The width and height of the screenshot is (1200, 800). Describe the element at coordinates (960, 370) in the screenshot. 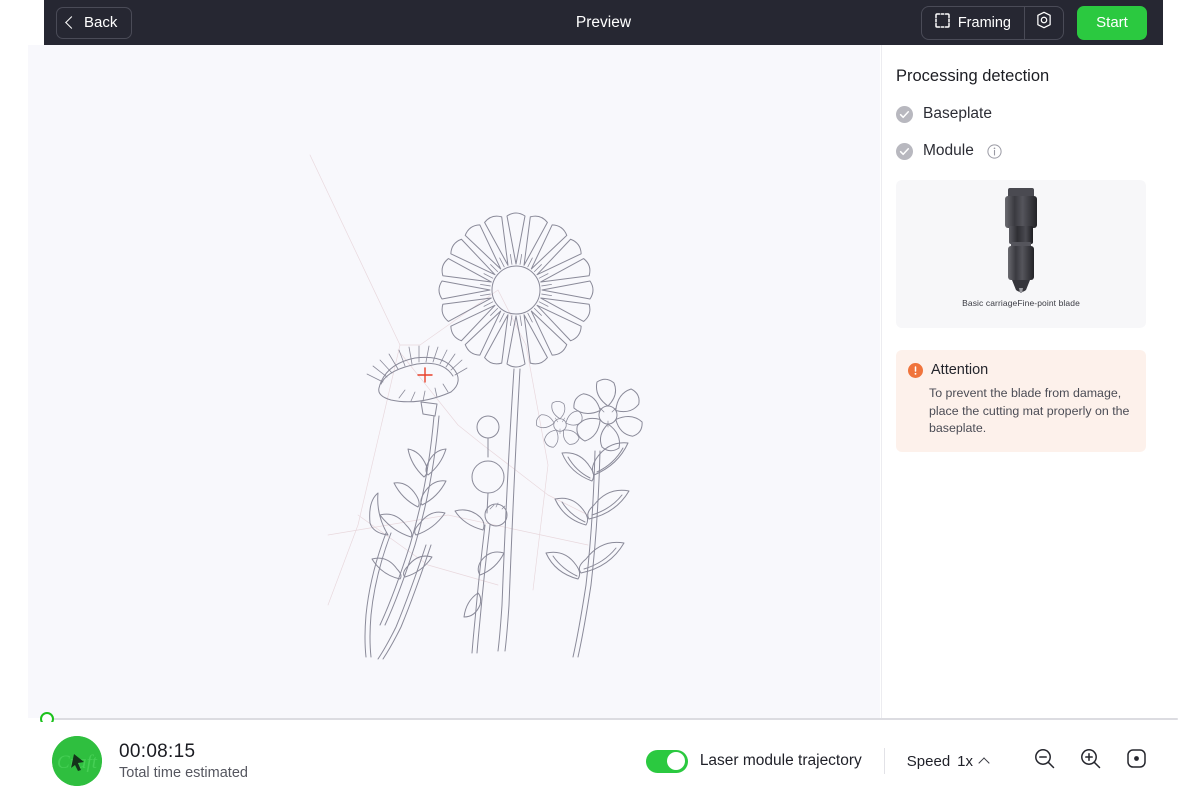

I see `attention-title: Attention` at that location.